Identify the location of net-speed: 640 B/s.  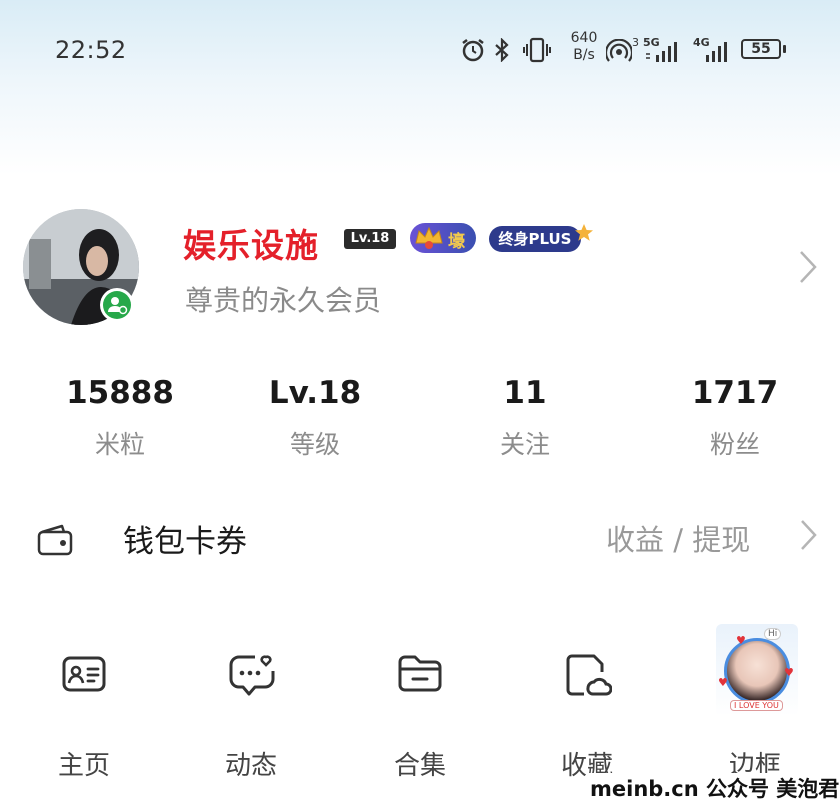
(584, 47).